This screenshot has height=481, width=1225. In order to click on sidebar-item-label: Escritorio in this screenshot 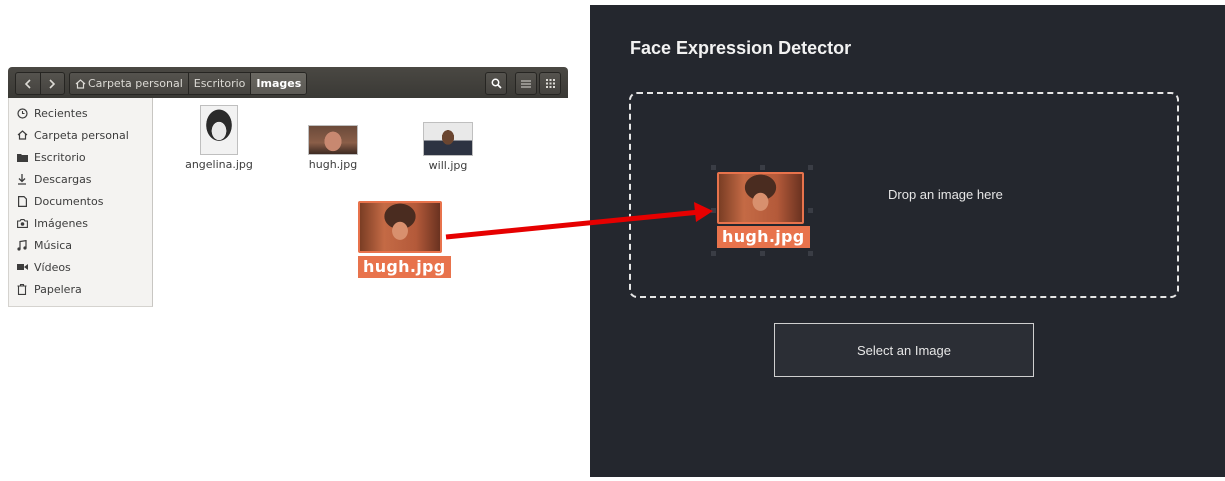, I will do `click(60, 157)`.